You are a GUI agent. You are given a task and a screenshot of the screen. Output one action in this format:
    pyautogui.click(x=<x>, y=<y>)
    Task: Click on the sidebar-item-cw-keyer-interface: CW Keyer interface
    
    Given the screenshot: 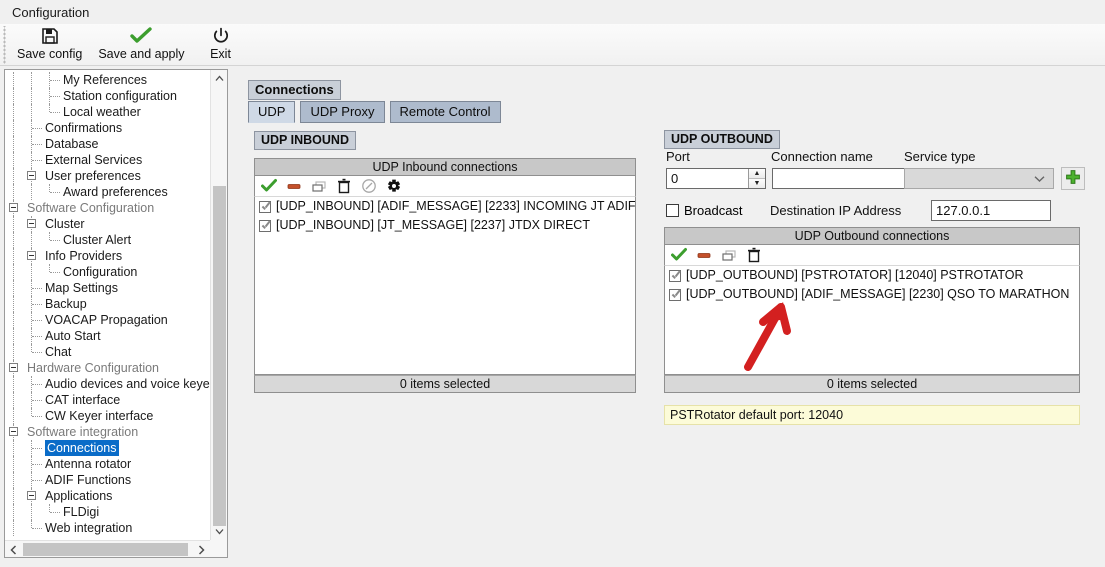 What is the action you would take?
    pyautogui.click(x=107, y=416)
    